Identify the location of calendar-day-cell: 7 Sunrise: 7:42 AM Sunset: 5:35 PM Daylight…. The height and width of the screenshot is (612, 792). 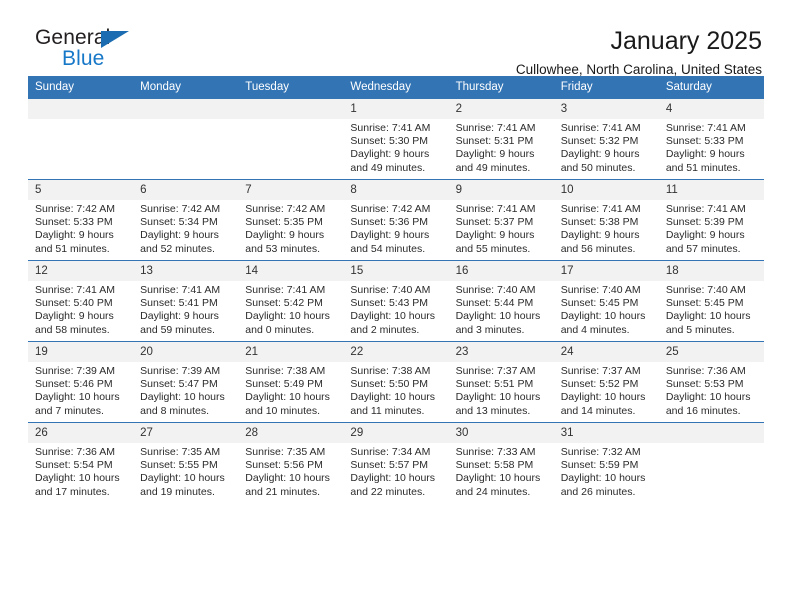
(291, 220).